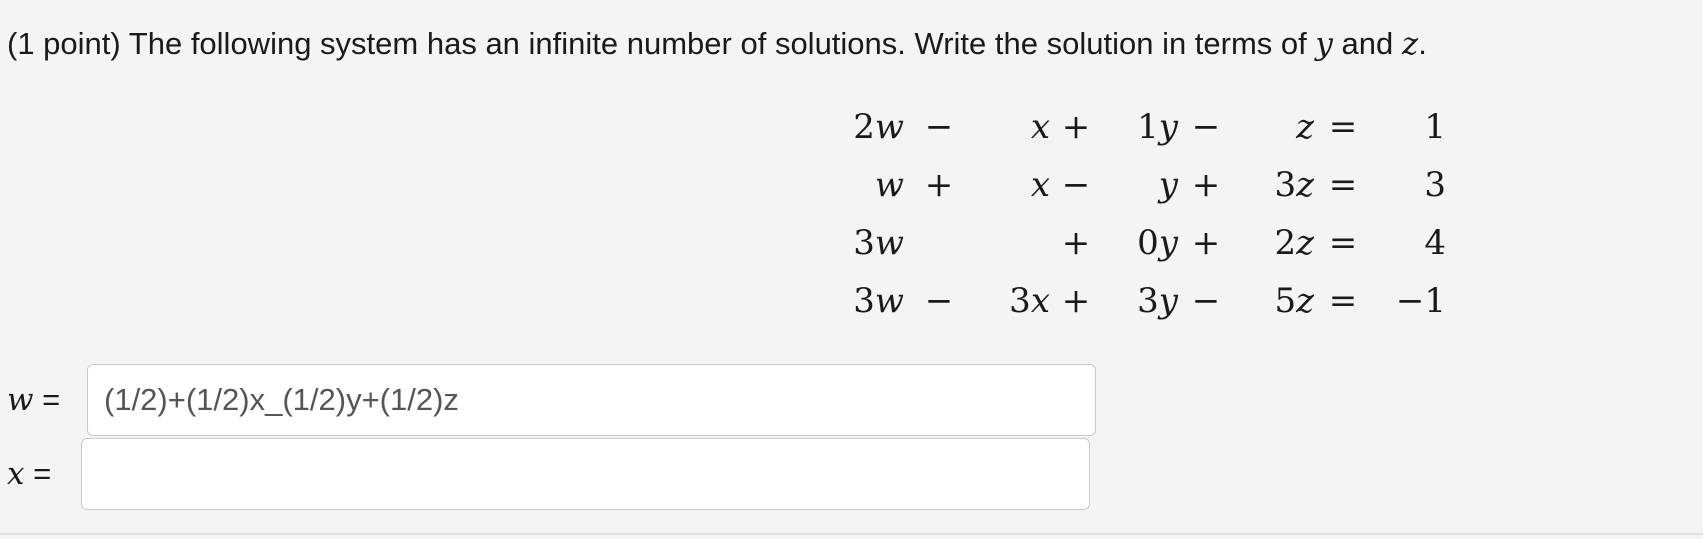 The image size is (1703, 539). Describe the element at coordinates (1324, 44) in the screenshot. I see `question-var-y: y` at that location.